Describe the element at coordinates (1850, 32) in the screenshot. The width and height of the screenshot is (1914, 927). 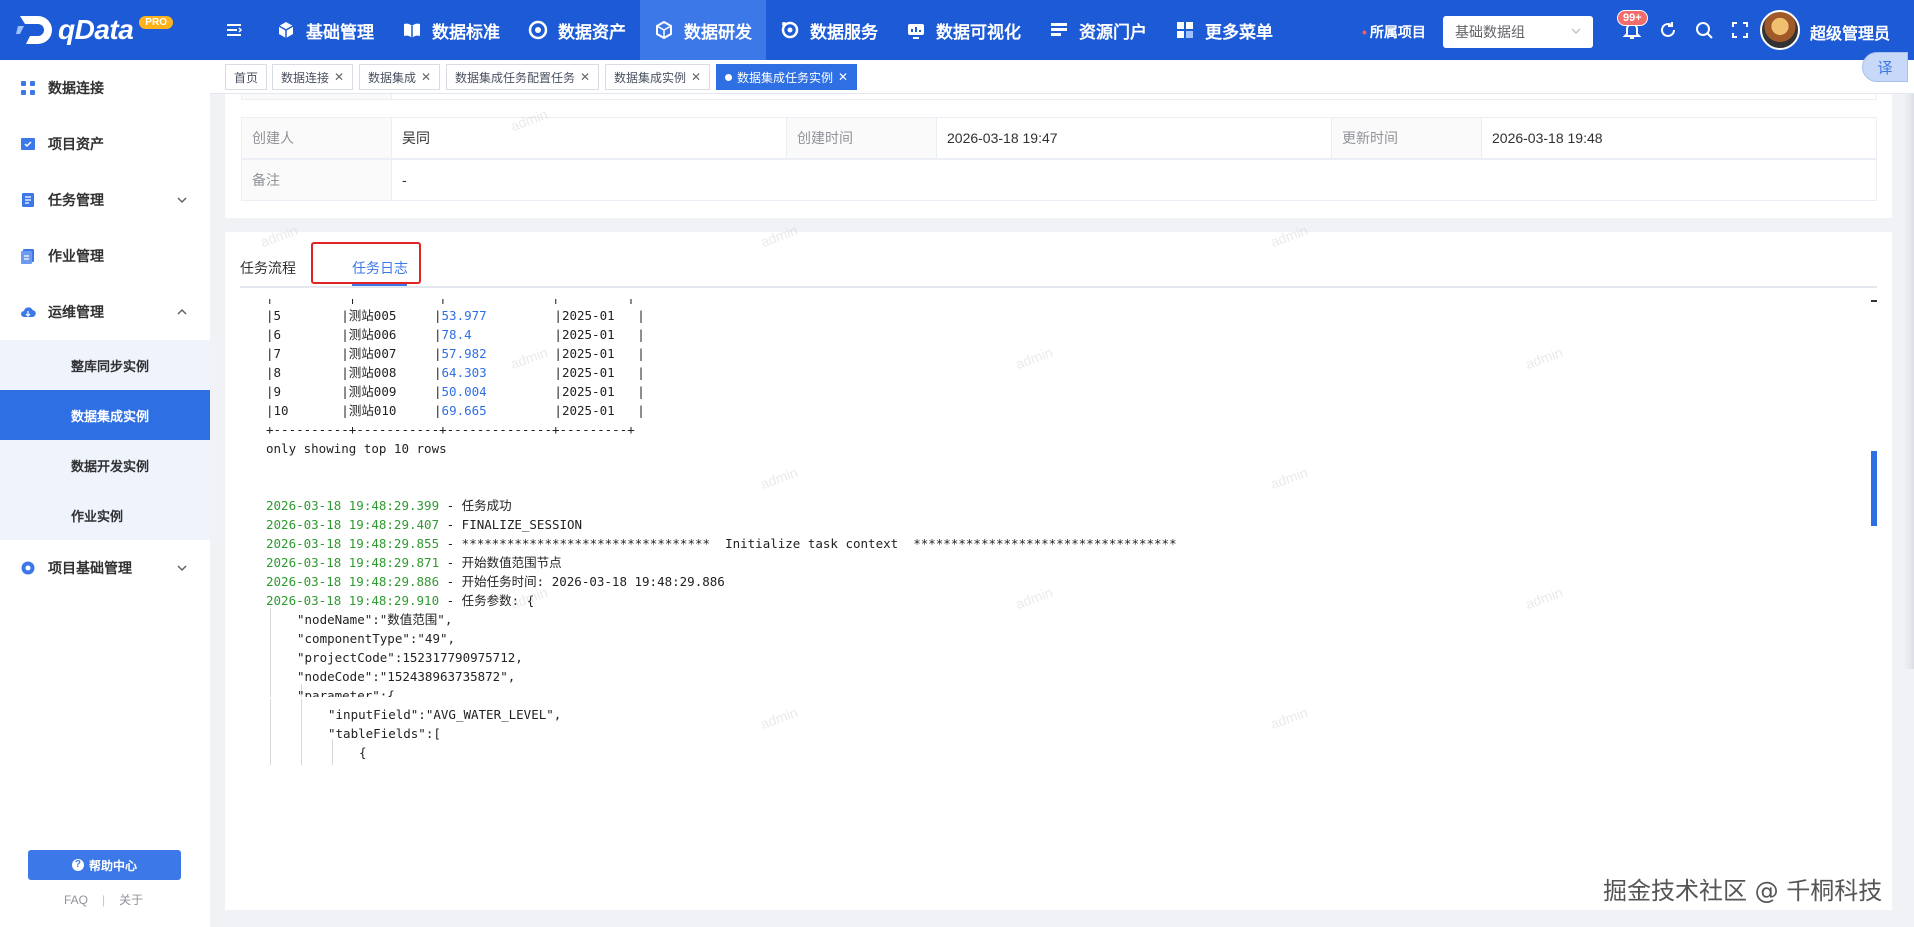
I see `username: 超级管理员` at that location.